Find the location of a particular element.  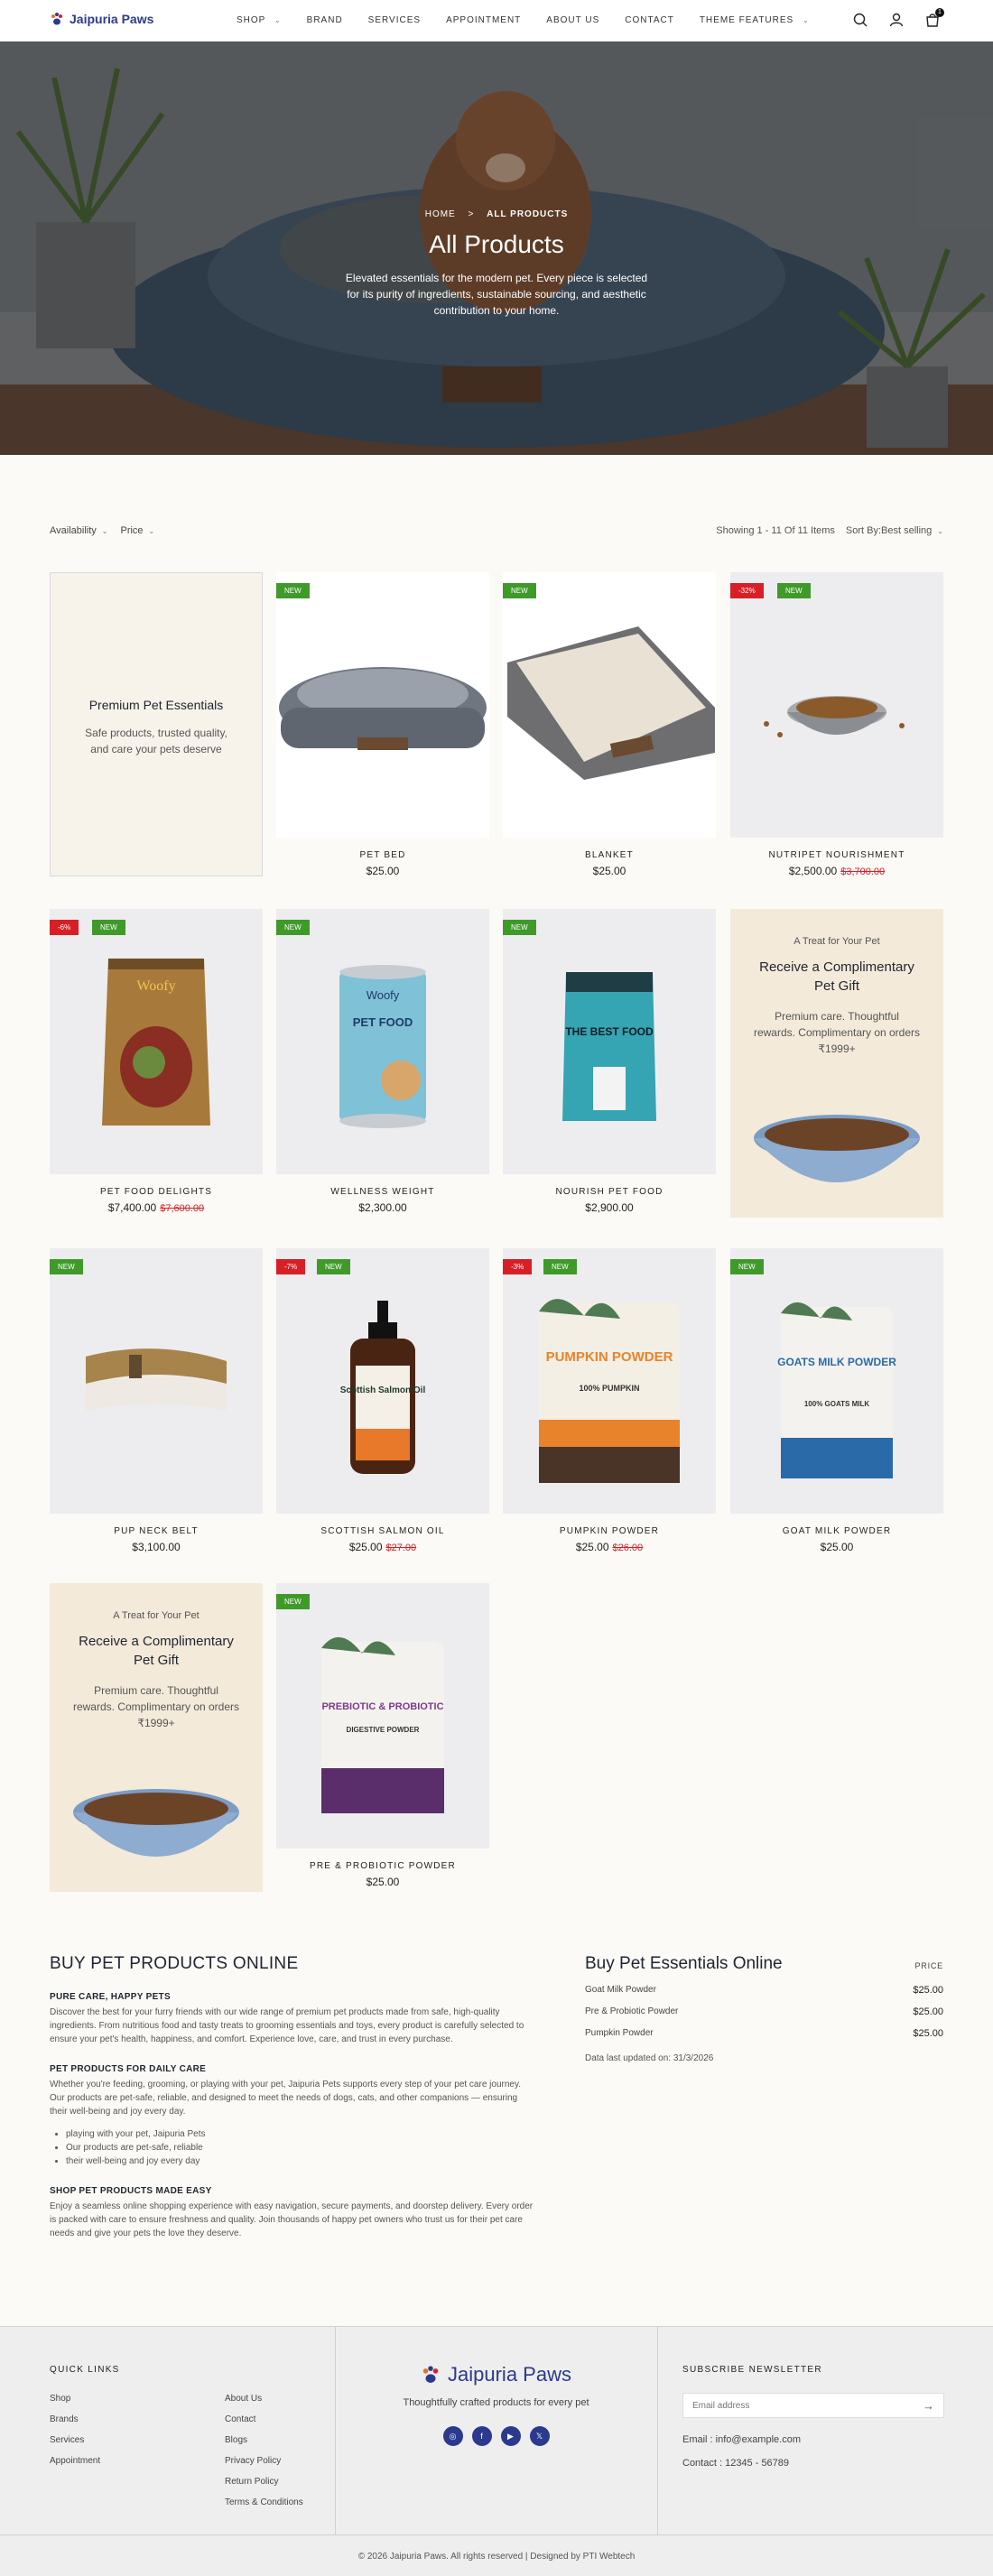

nav-about-us: ABOUT US is located at coordinates (572, 20).